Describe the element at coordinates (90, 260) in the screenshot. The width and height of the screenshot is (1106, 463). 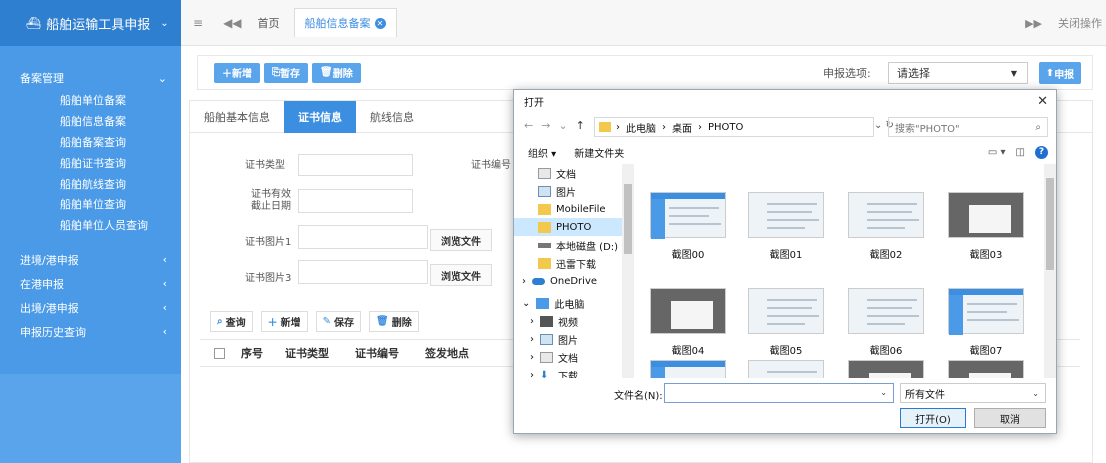
I see `sidebar-section-entry: 进境/港申报 ‹` at that location.